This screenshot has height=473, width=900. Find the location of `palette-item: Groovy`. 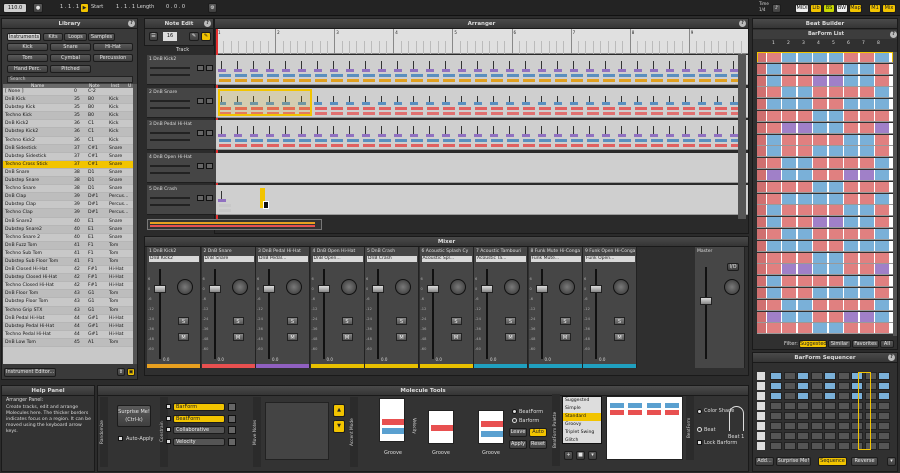

palette-item: Groovy is located at coordinates (582, 425).